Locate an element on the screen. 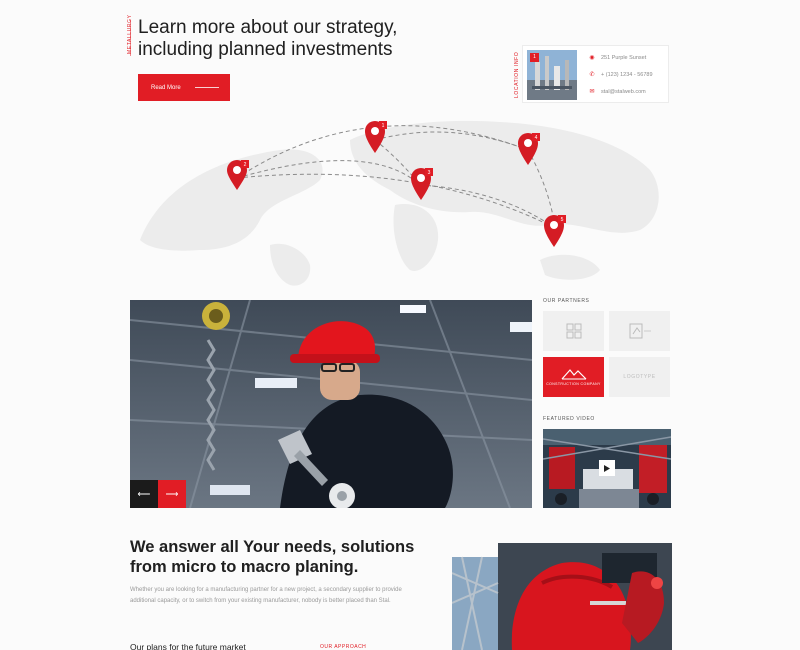 The width and height of the screenshot is (800, 650). play-icon is located at coordinates (607, 468).